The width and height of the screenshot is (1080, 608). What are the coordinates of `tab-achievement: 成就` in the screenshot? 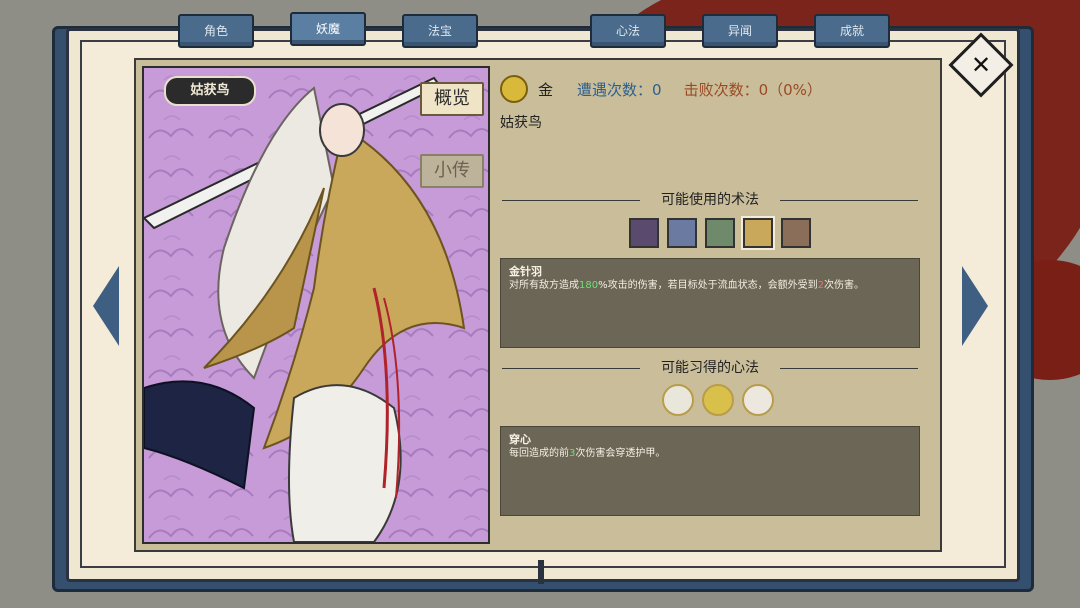 It's located at (852, 31).